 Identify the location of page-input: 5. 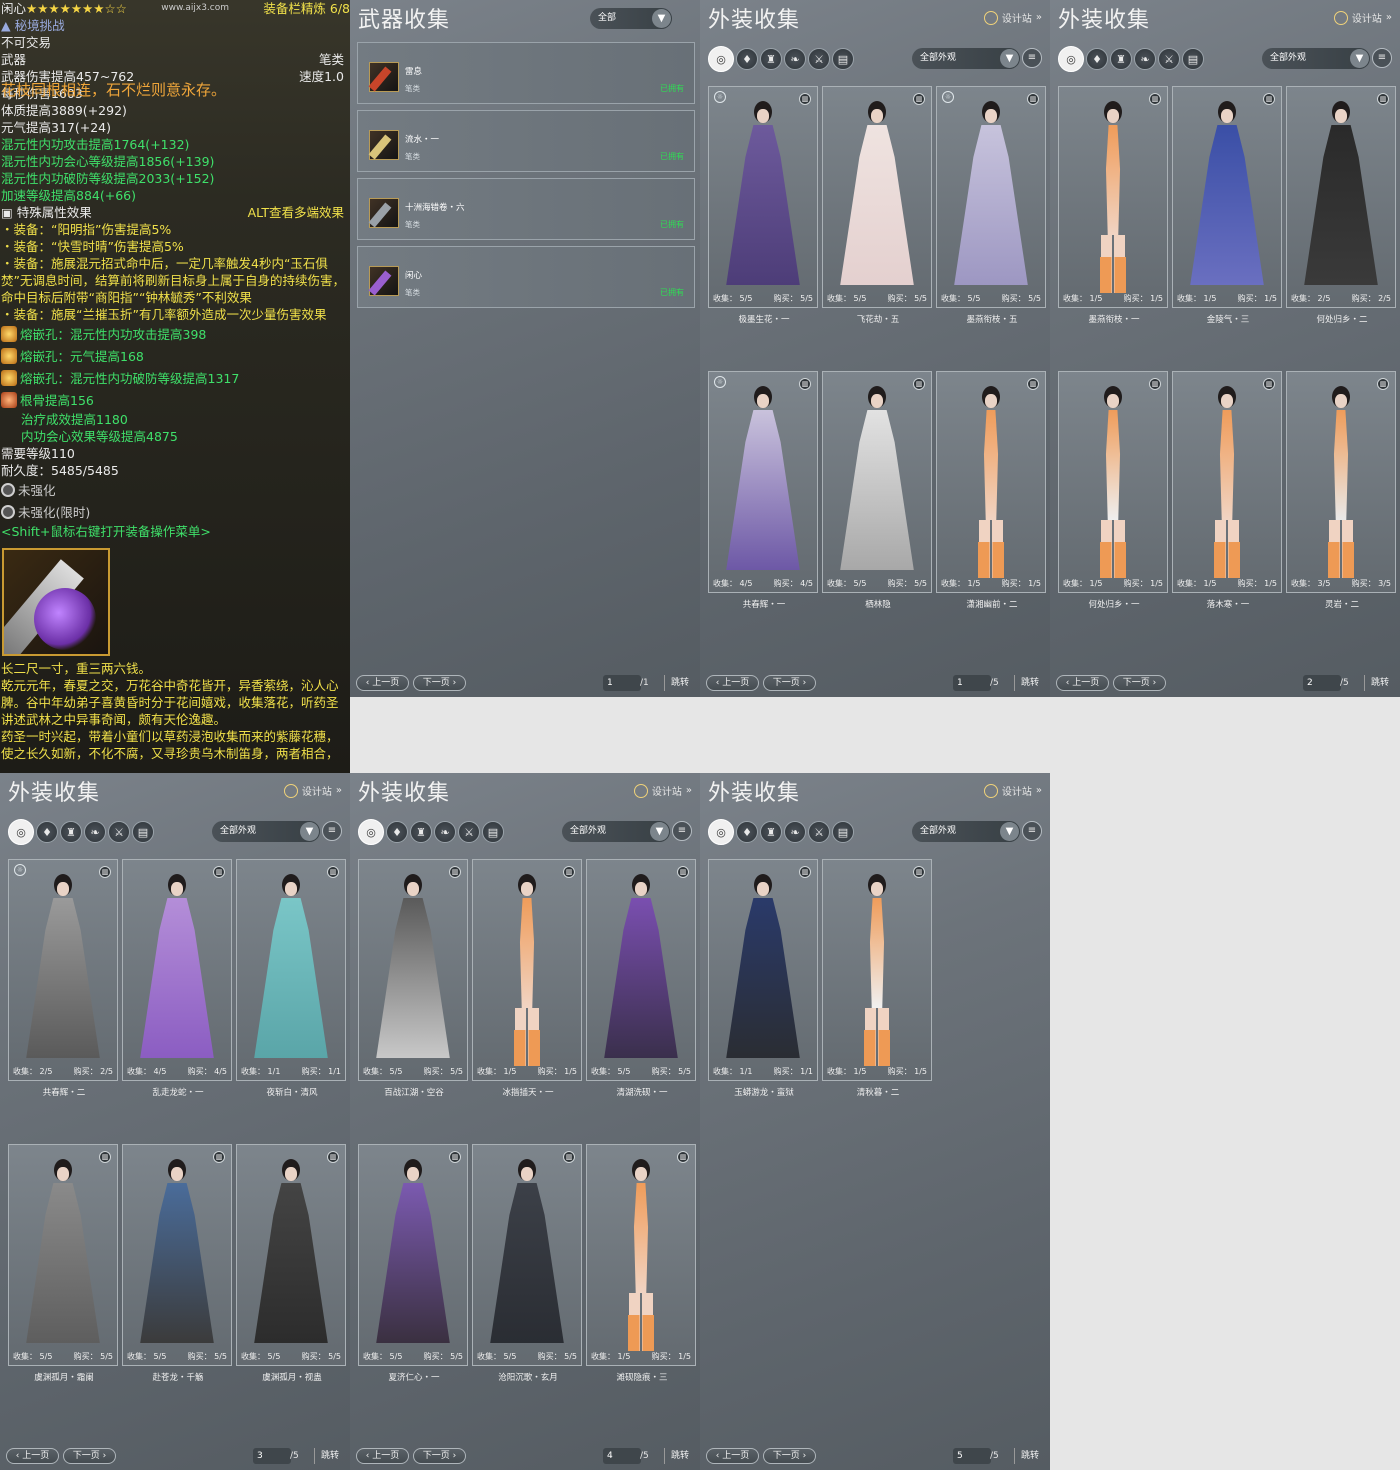
(972, 1456).